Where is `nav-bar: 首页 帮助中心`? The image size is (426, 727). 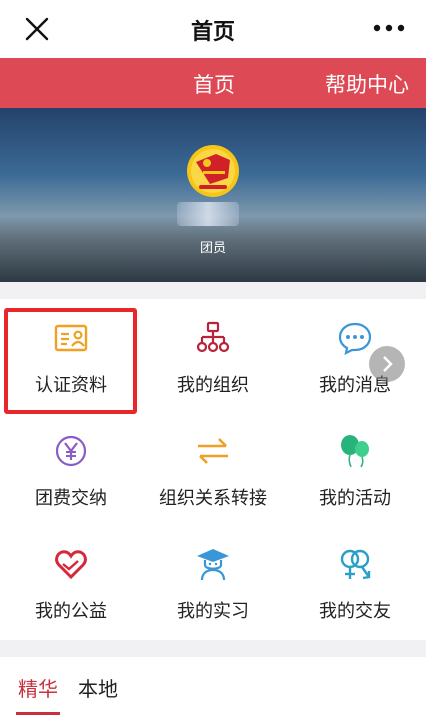 nav-bar: 首页 帮助中心 is located at coordinates (213, 83).